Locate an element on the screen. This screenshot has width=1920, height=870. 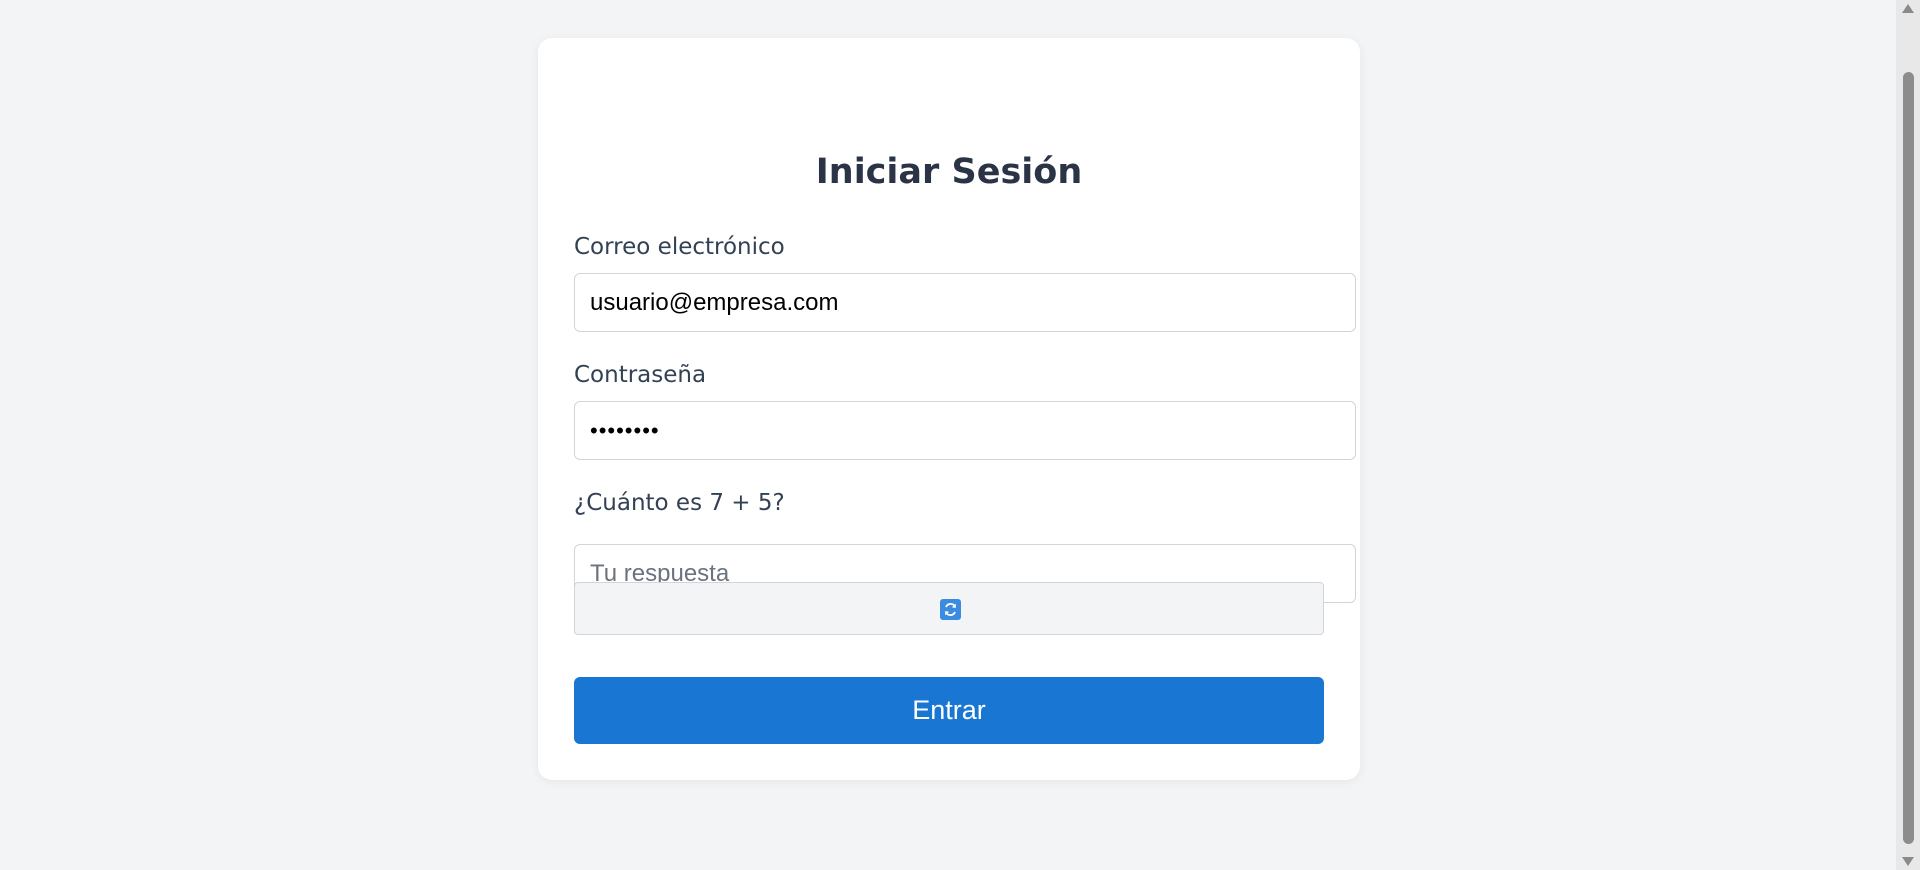
vertical-scrollbar is located at coordinates (1908, 435).